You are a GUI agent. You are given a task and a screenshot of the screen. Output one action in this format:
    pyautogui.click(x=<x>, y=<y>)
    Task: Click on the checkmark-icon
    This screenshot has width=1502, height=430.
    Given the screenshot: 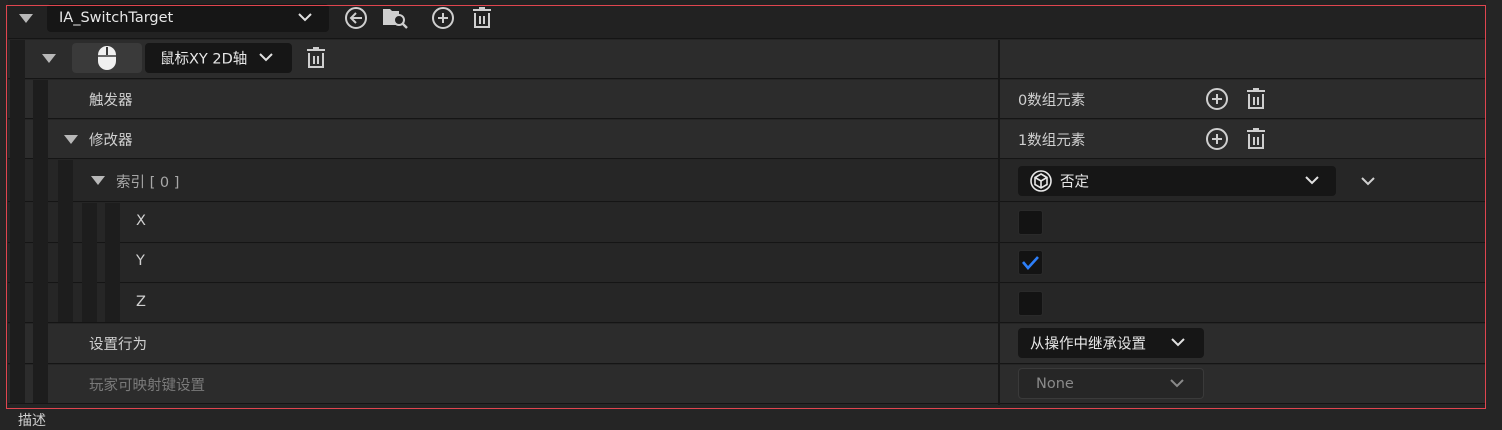 What is the action you would take?
    pyautogui.click(x=1030, y=263)
    